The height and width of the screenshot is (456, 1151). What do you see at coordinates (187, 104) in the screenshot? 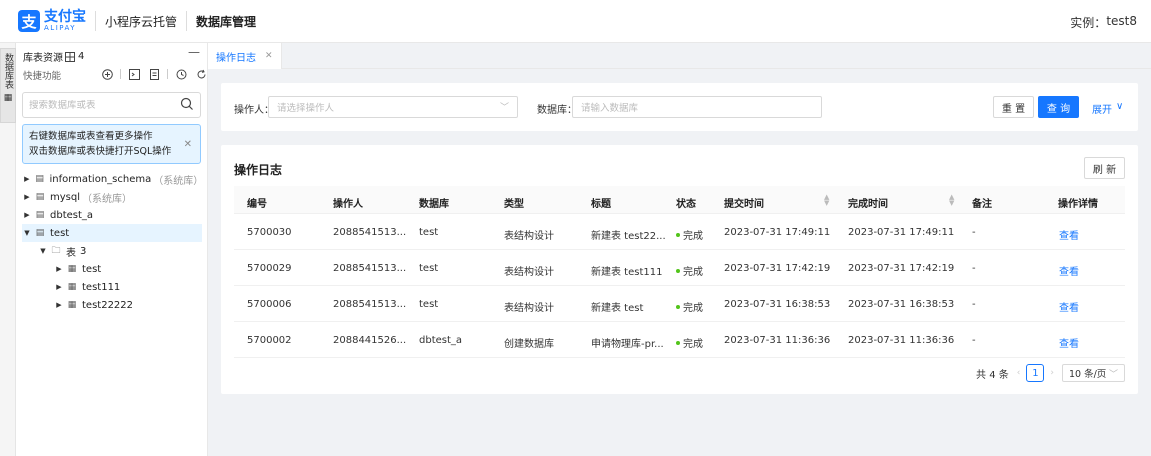
I see `search-icon` at bounding box center [187, 104].